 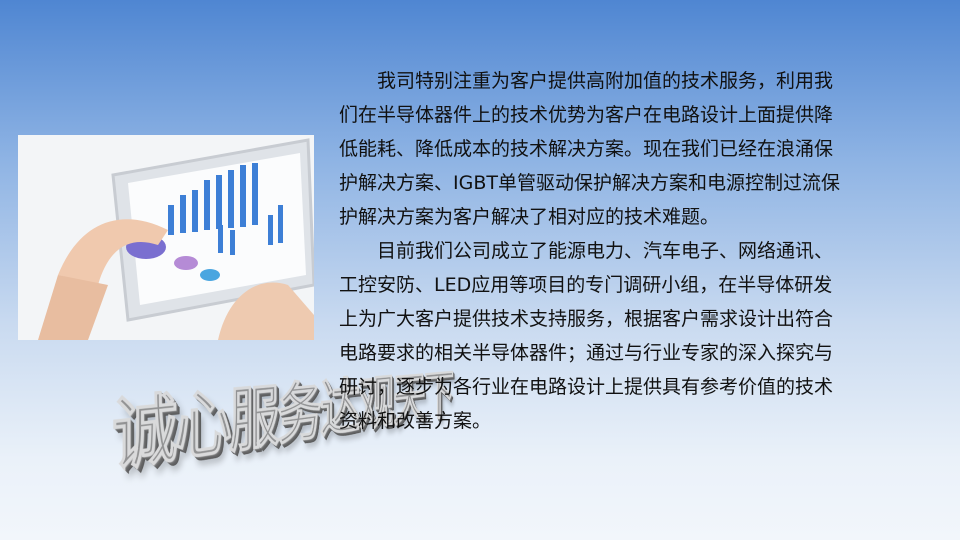 I want to click on text-line: 们在半导体器件上的技术优势为客户在电路设计上面提供降, so click(x=619, y=115).